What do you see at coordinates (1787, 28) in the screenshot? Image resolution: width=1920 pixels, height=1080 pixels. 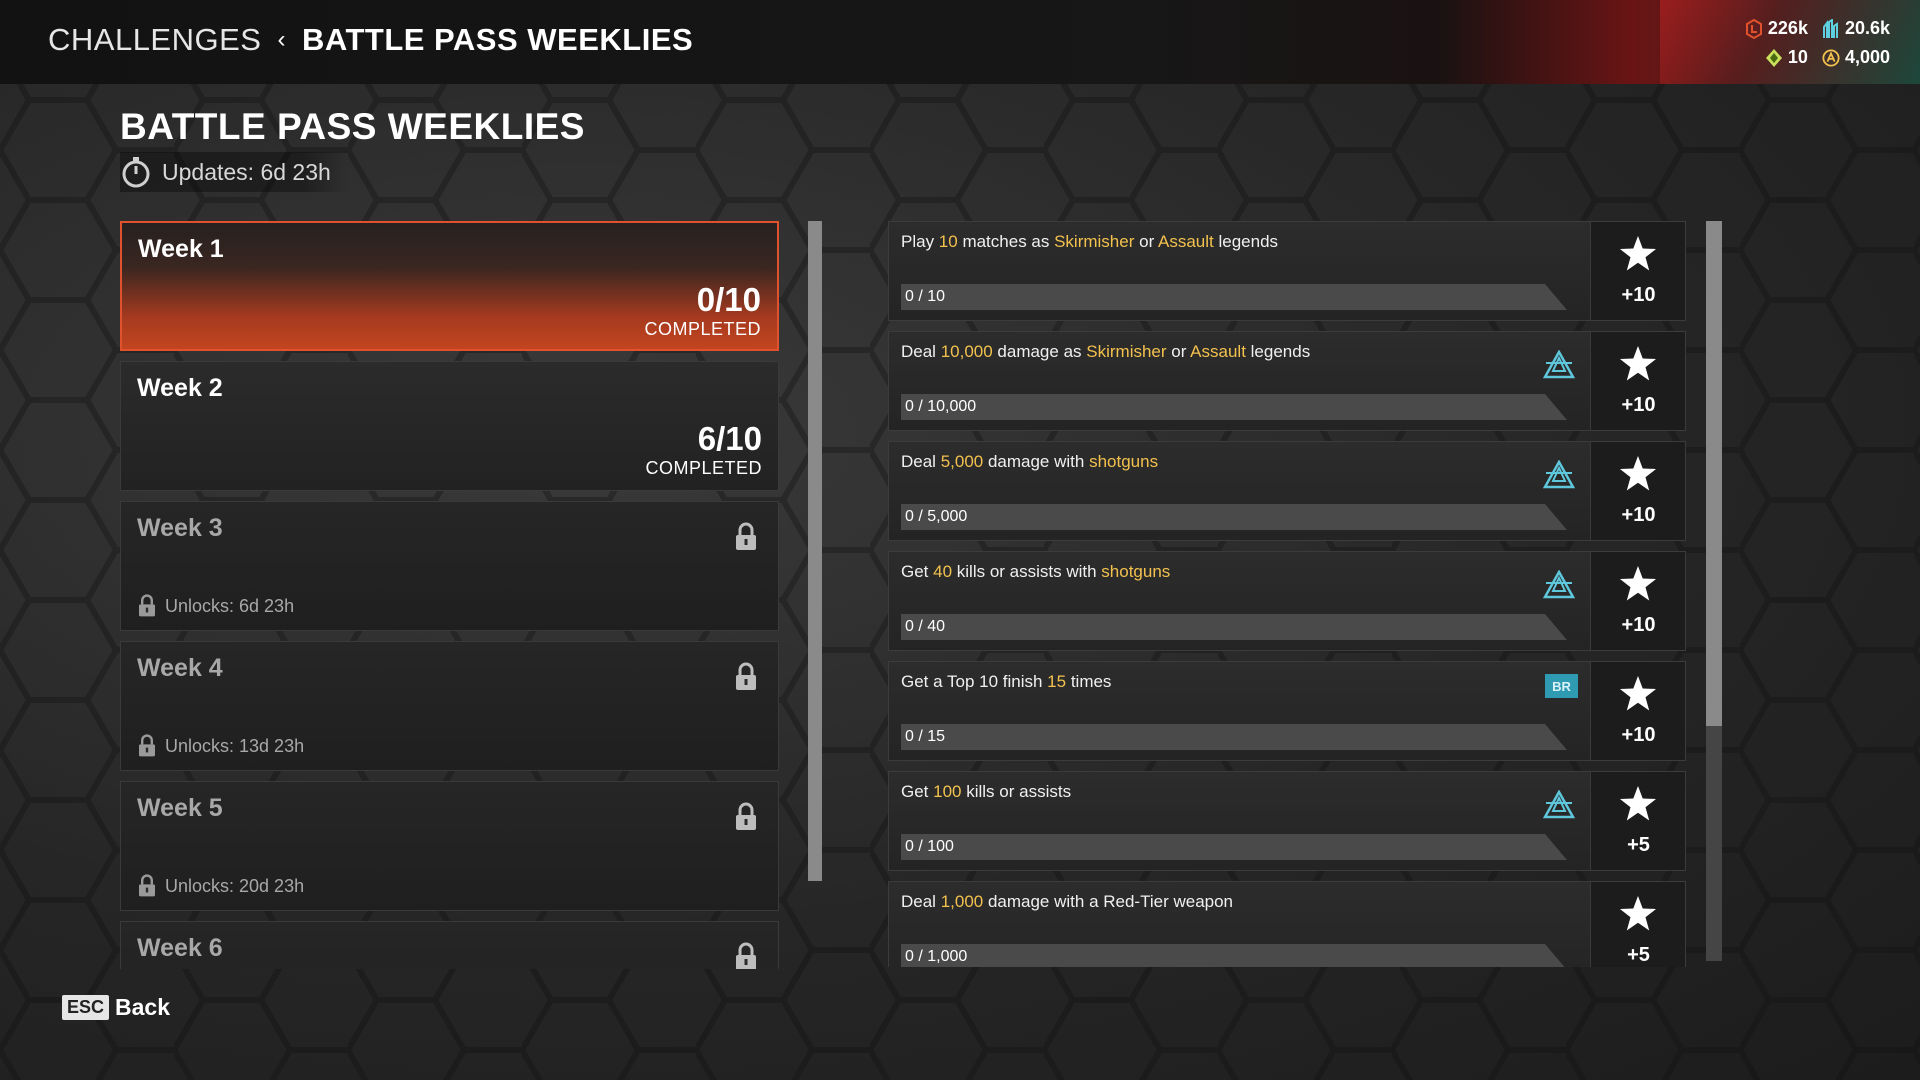 I see `legend-tokens-value: 226k` at bounding box center [1787, 28].